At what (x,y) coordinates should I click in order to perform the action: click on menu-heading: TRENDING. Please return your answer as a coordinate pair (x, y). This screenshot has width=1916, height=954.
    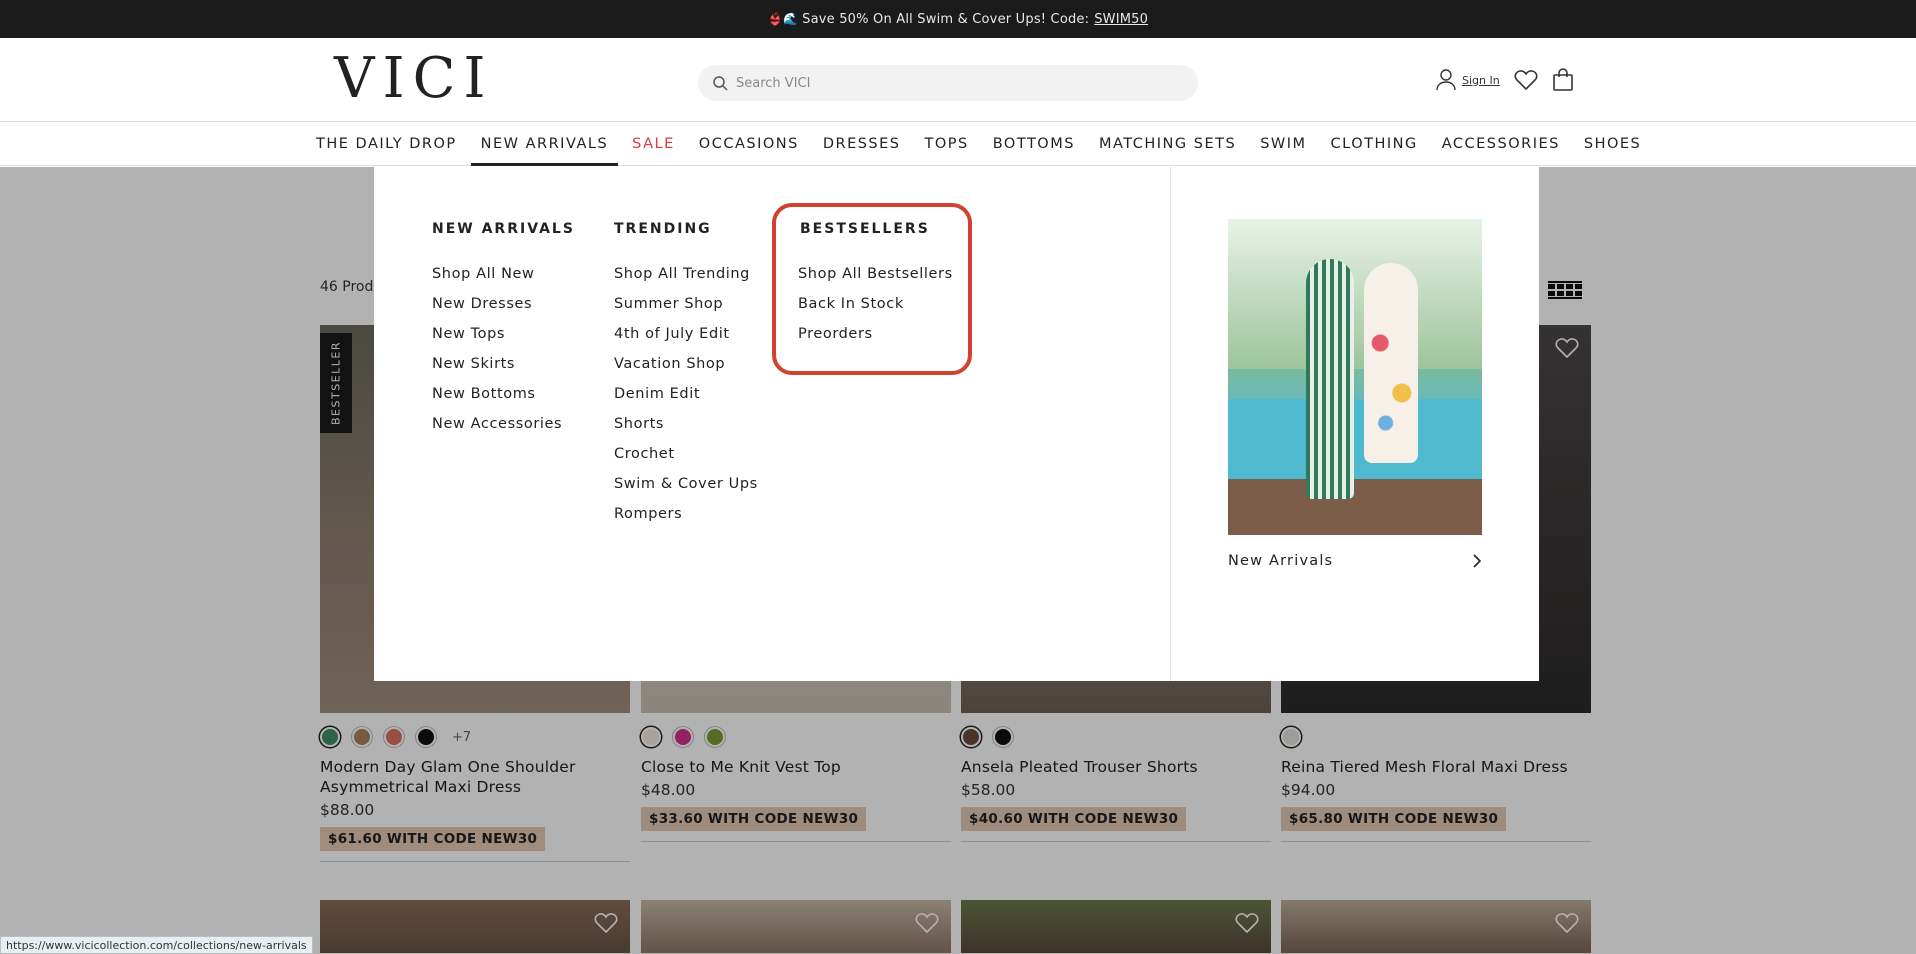
    Looking at the image, I should click on (686, 229).